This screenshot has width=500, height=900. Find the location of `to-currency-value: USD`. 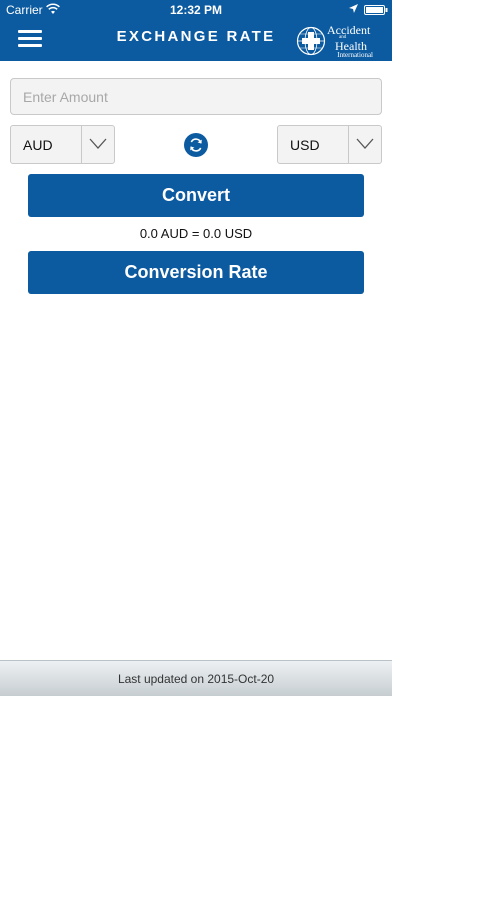

to-currency-value: USD is located at coordinates (305, 145).